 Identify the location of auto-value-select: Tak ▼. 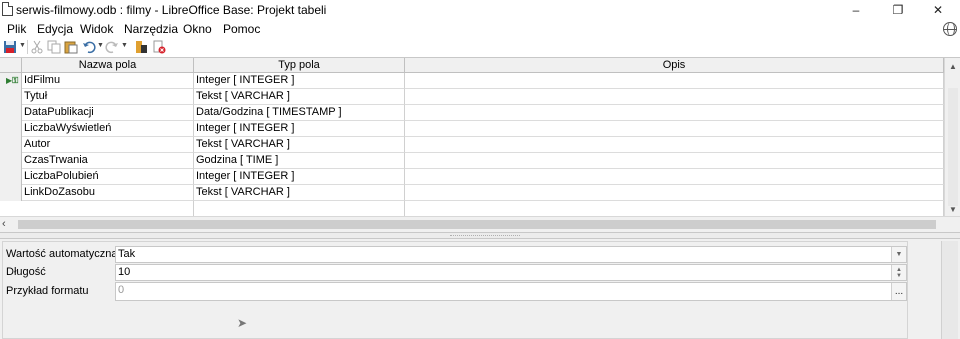
(511, 254).